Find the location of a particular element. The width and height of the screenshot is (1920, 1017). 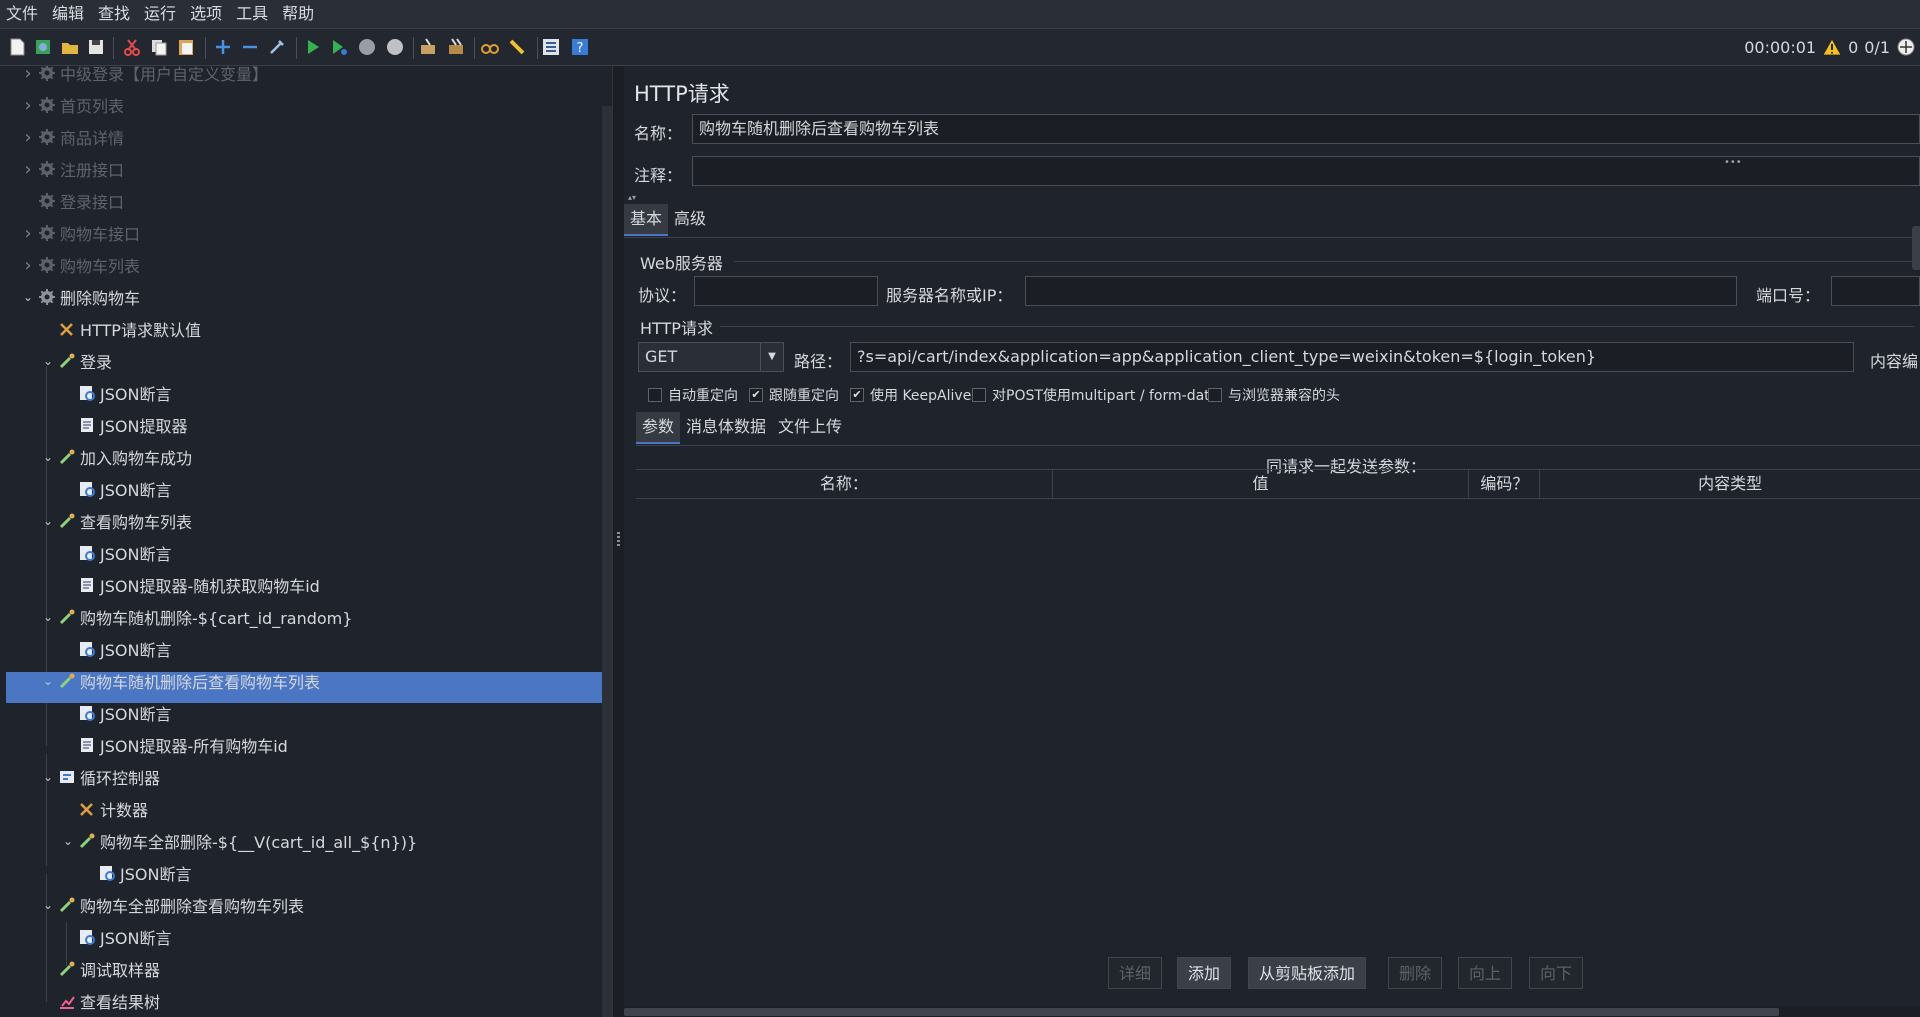

tree-node: ⌄ 购物车全部删除-${__V(cart_id_all_${n})} is located at coordinates (238, 841).